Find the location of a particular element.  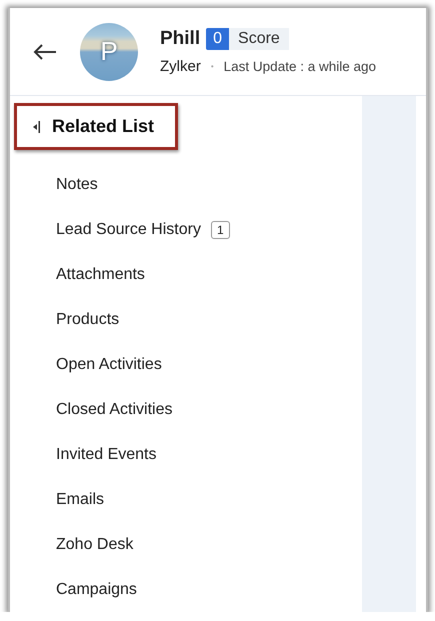

back-arrow-icon is located at coordinates (45, 52).